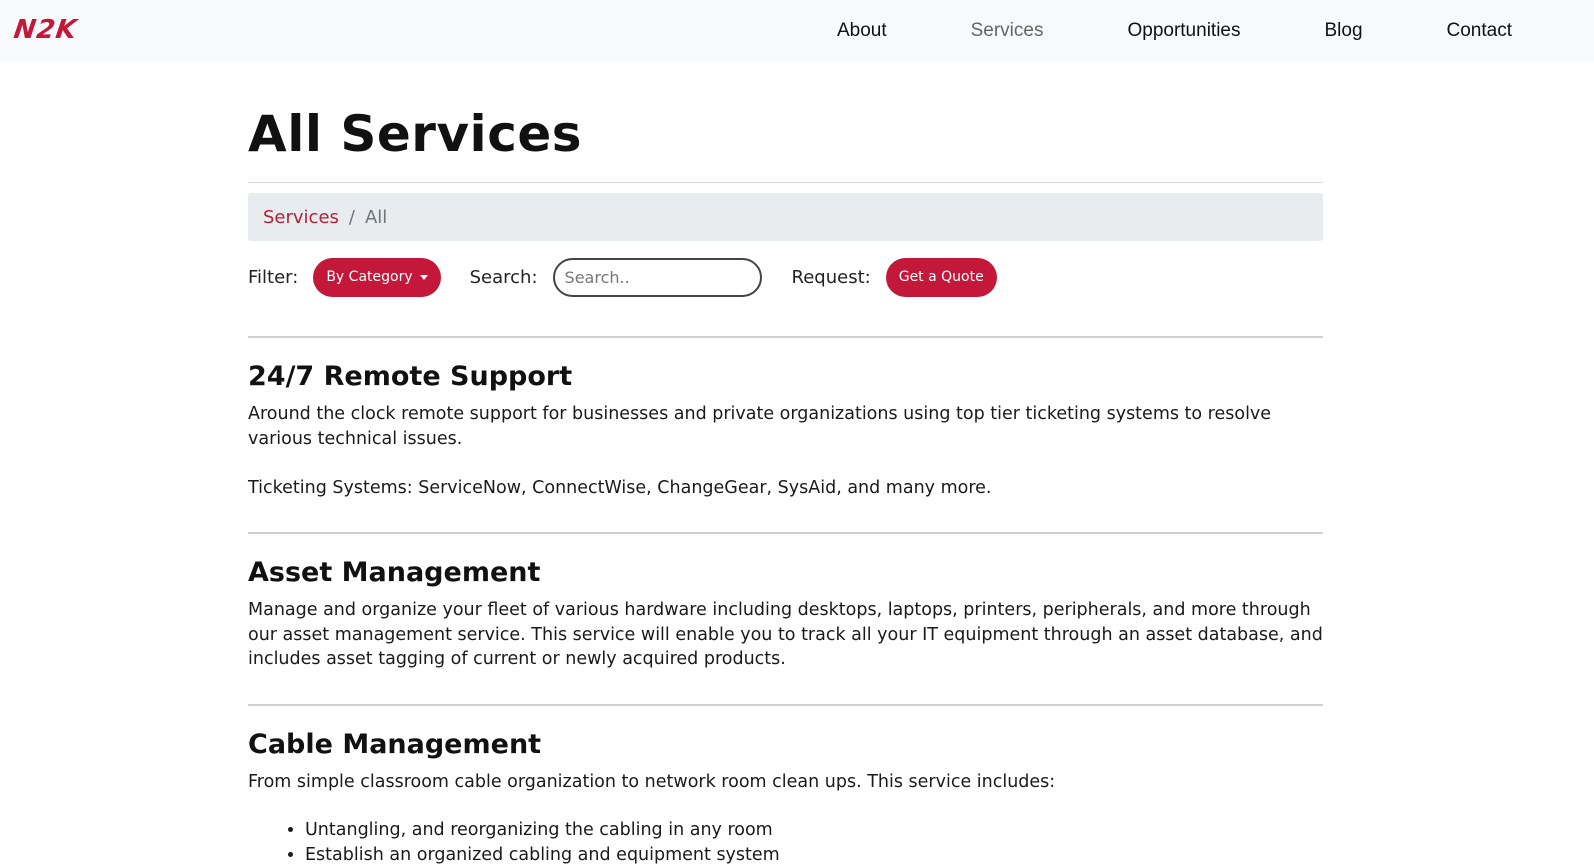 This screenshot has width=1594, height=867. What do you see at coordinates (785, 217) in the screenshot?
I see `breadcrumb: Services / All` at bounding box center [785, 217].